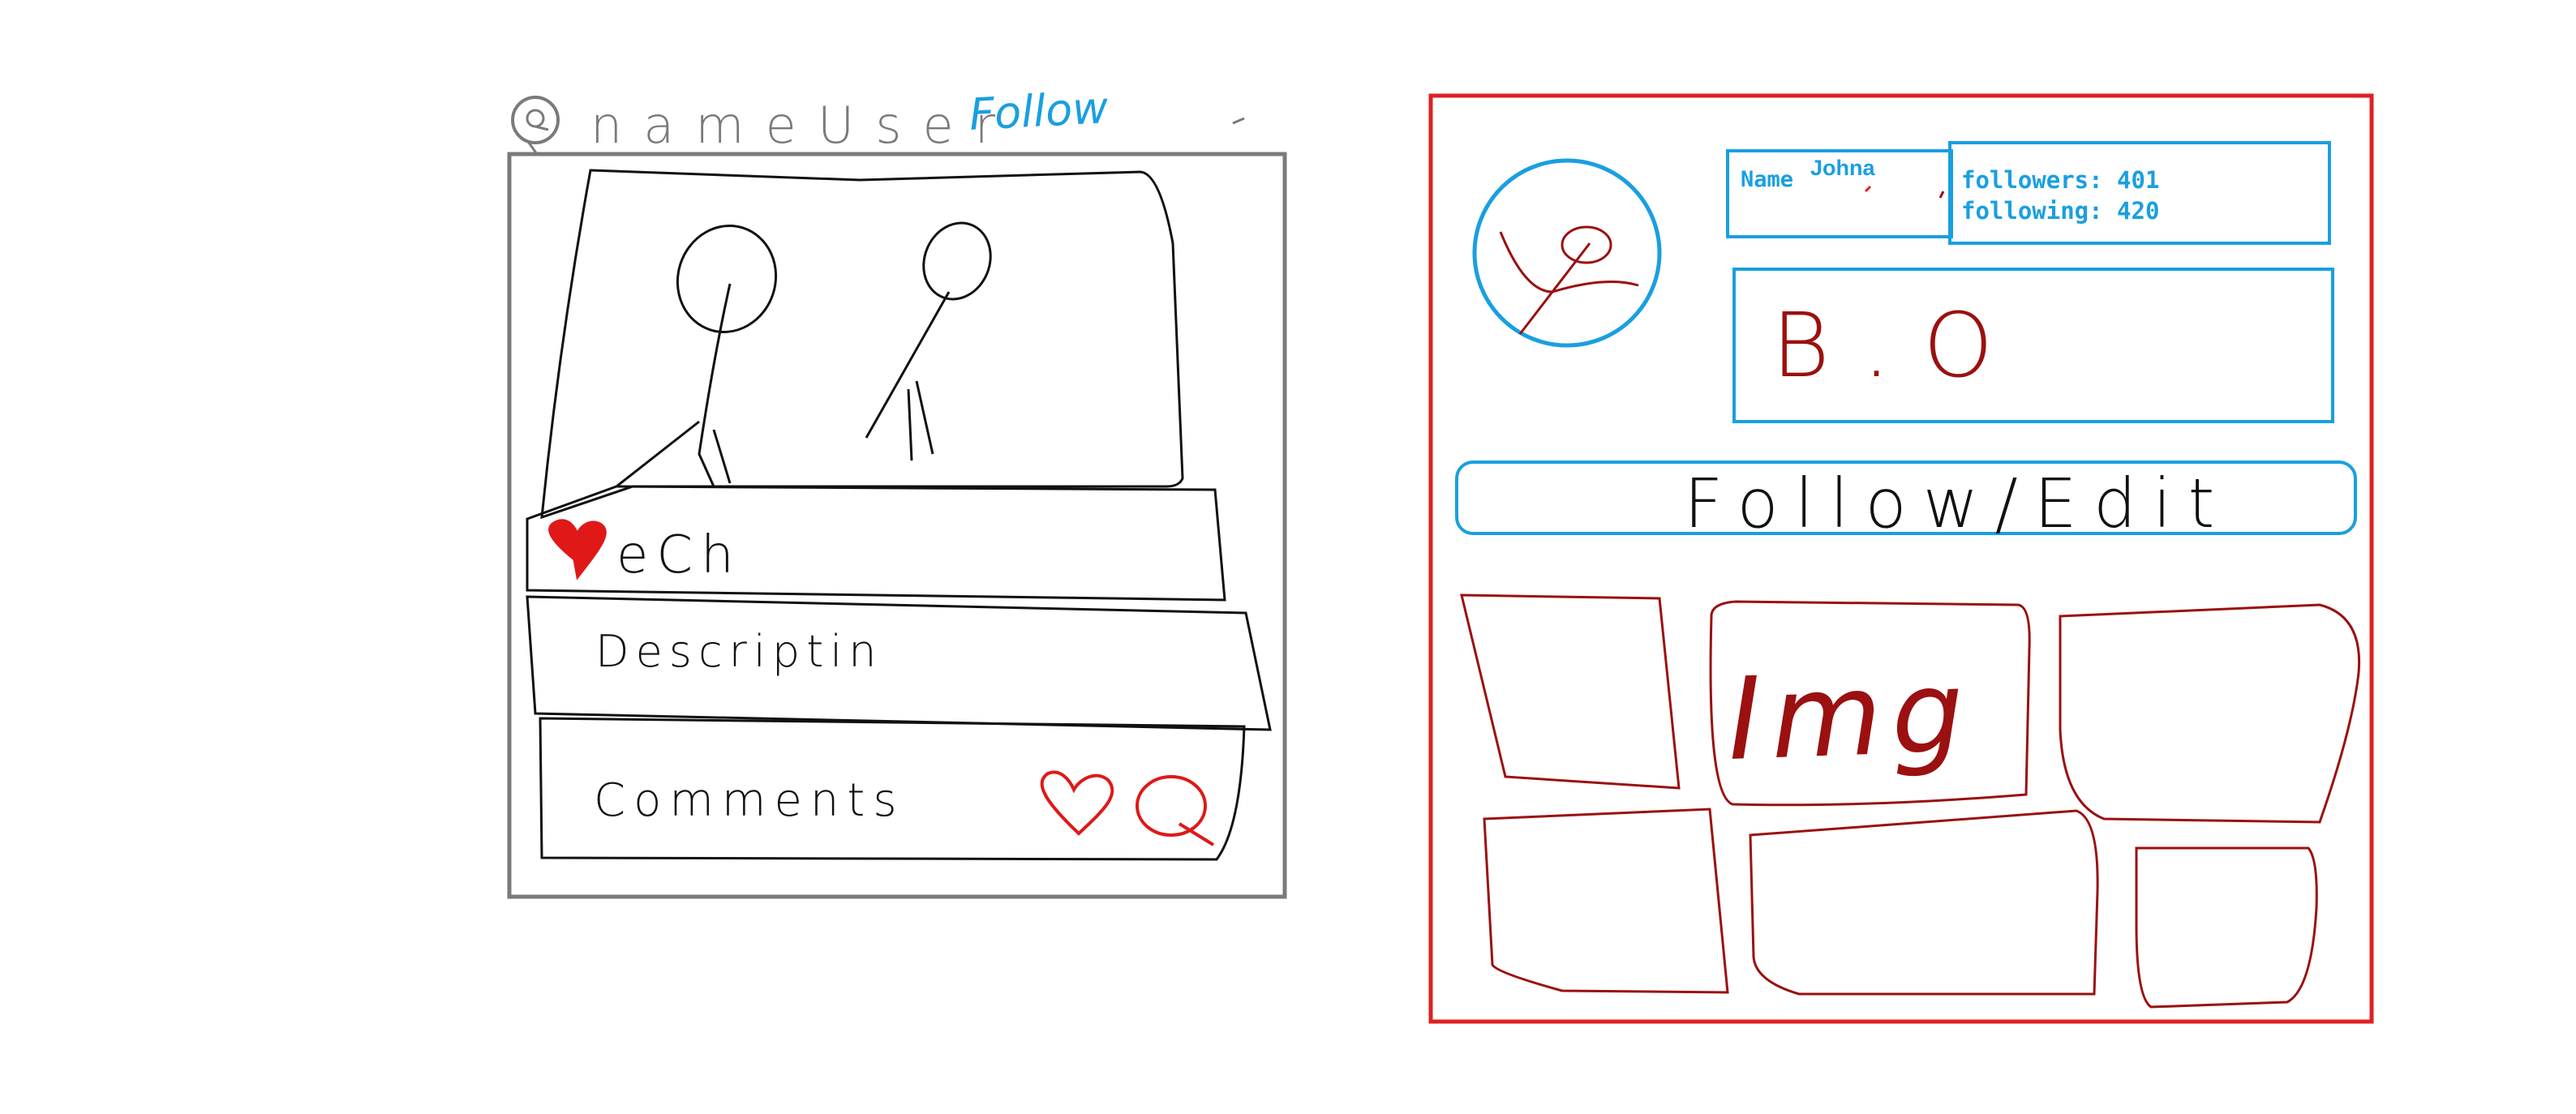  Describe the element at coordinates (862, 344) in the screenshot. I see `post-photo` at that location.